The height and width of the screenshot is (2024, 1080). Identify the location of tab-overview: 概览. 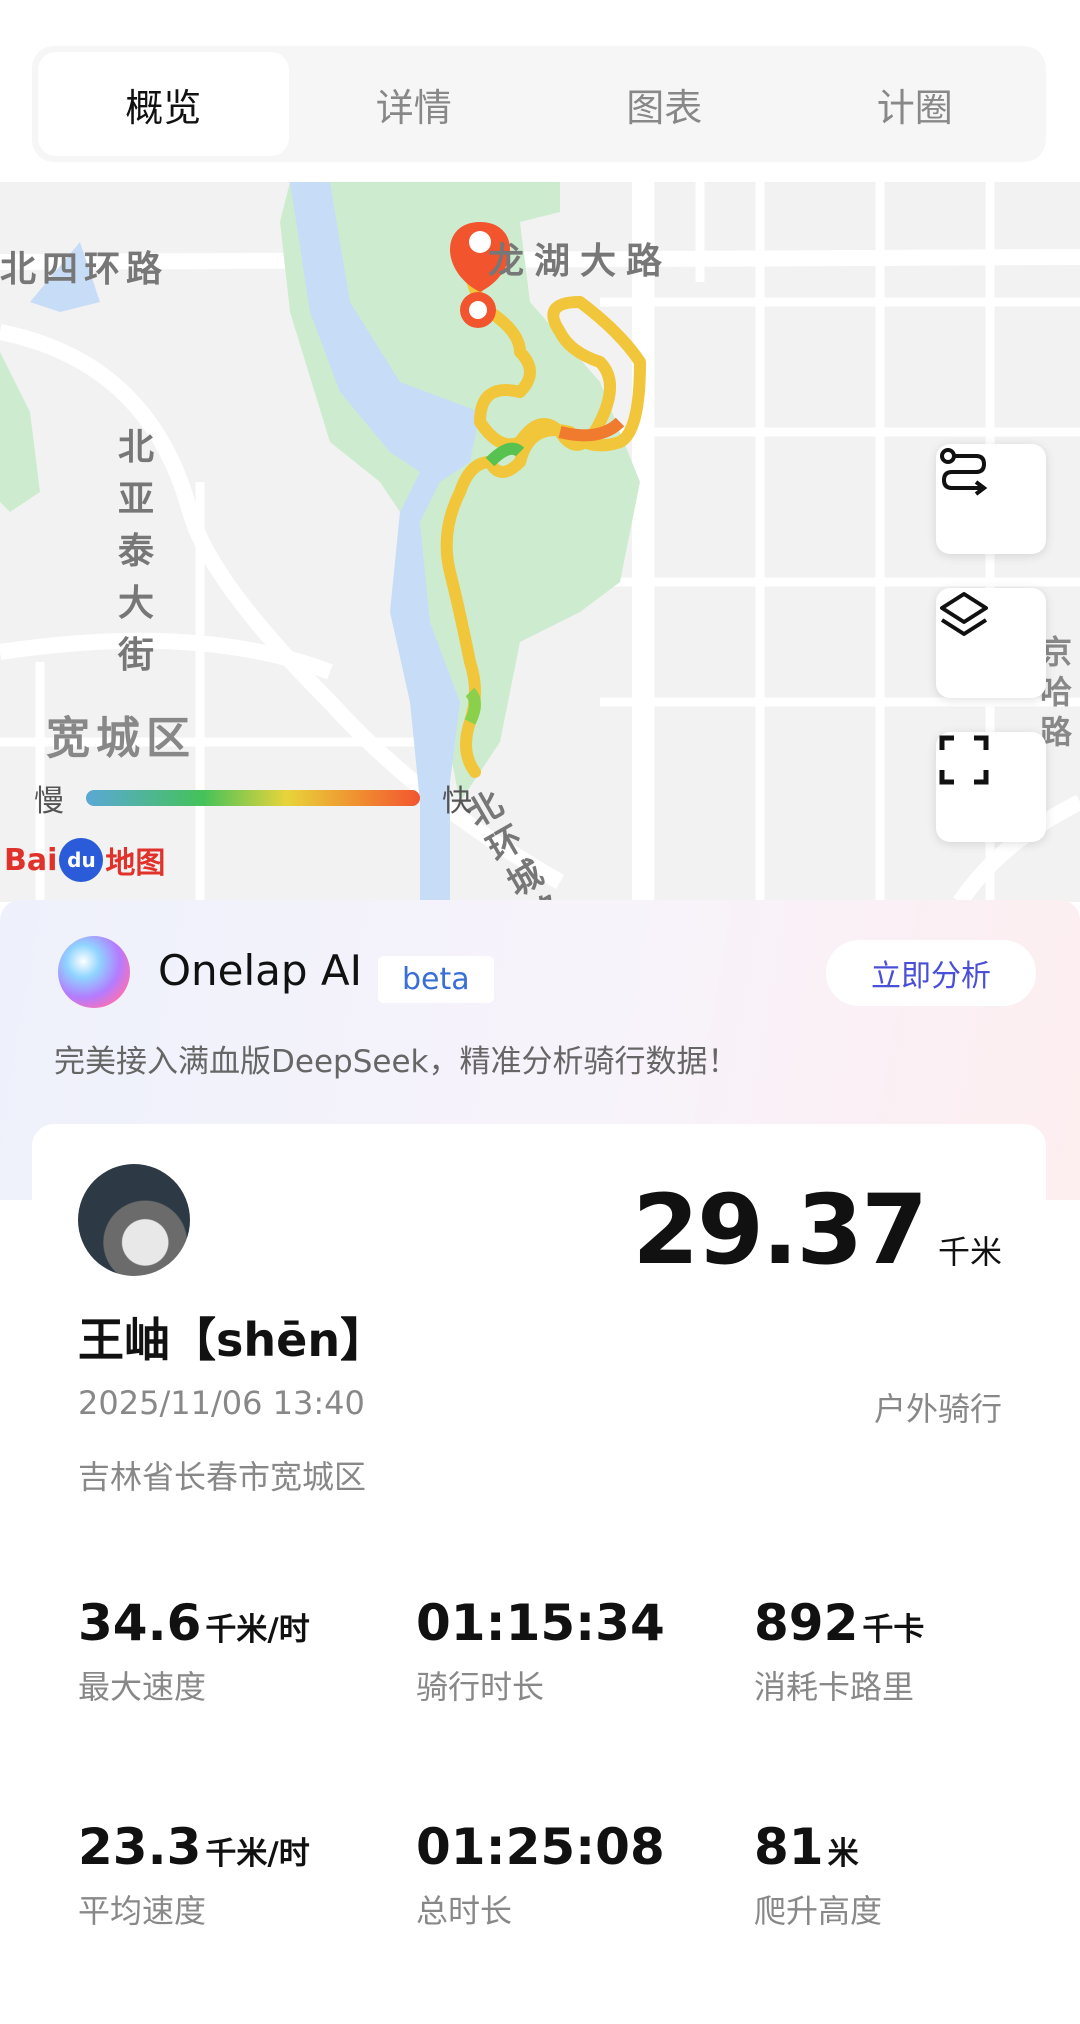
(163, 104).